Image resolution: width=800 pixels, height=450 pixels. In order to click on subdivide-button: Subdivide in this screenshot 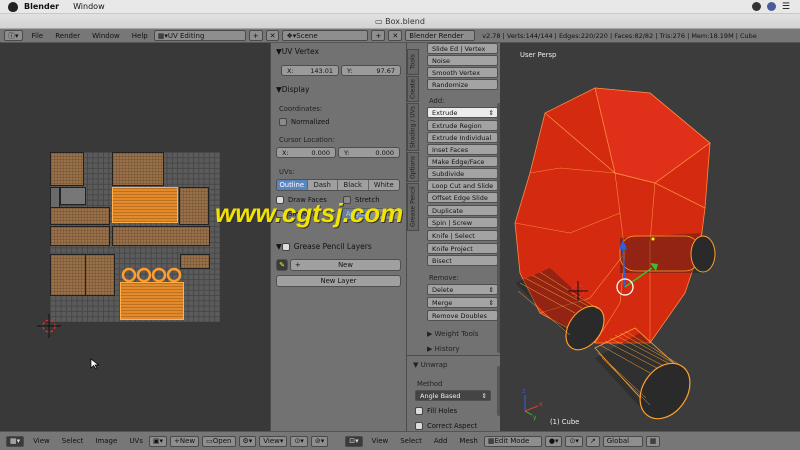, I will do `click(462, 173)`.